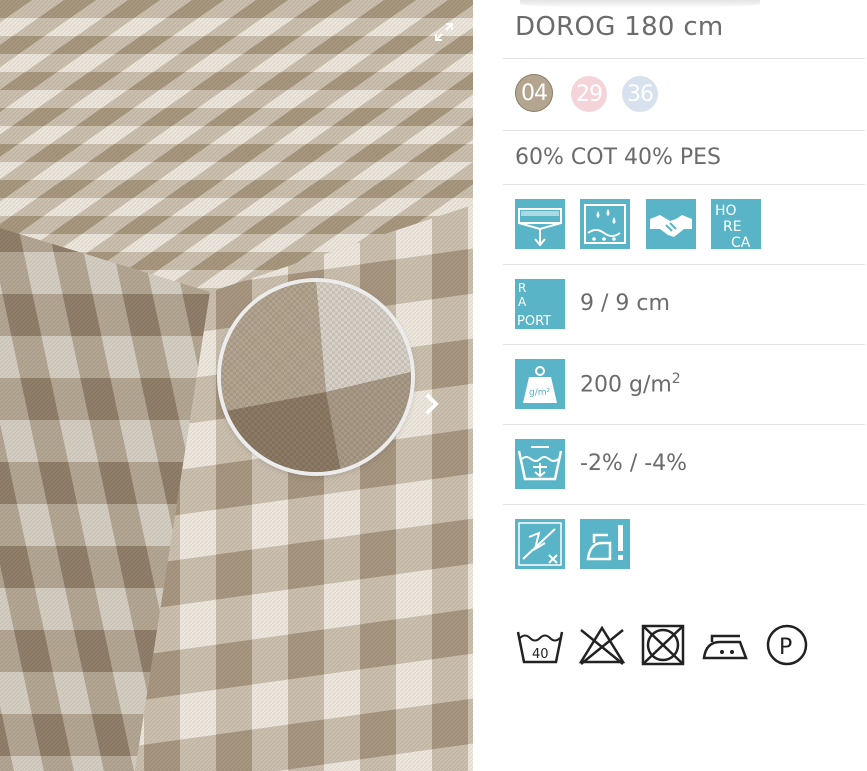 This screenshot has height=771, width=867. I want to click on weight-icon: g/m², so click(540, 384).